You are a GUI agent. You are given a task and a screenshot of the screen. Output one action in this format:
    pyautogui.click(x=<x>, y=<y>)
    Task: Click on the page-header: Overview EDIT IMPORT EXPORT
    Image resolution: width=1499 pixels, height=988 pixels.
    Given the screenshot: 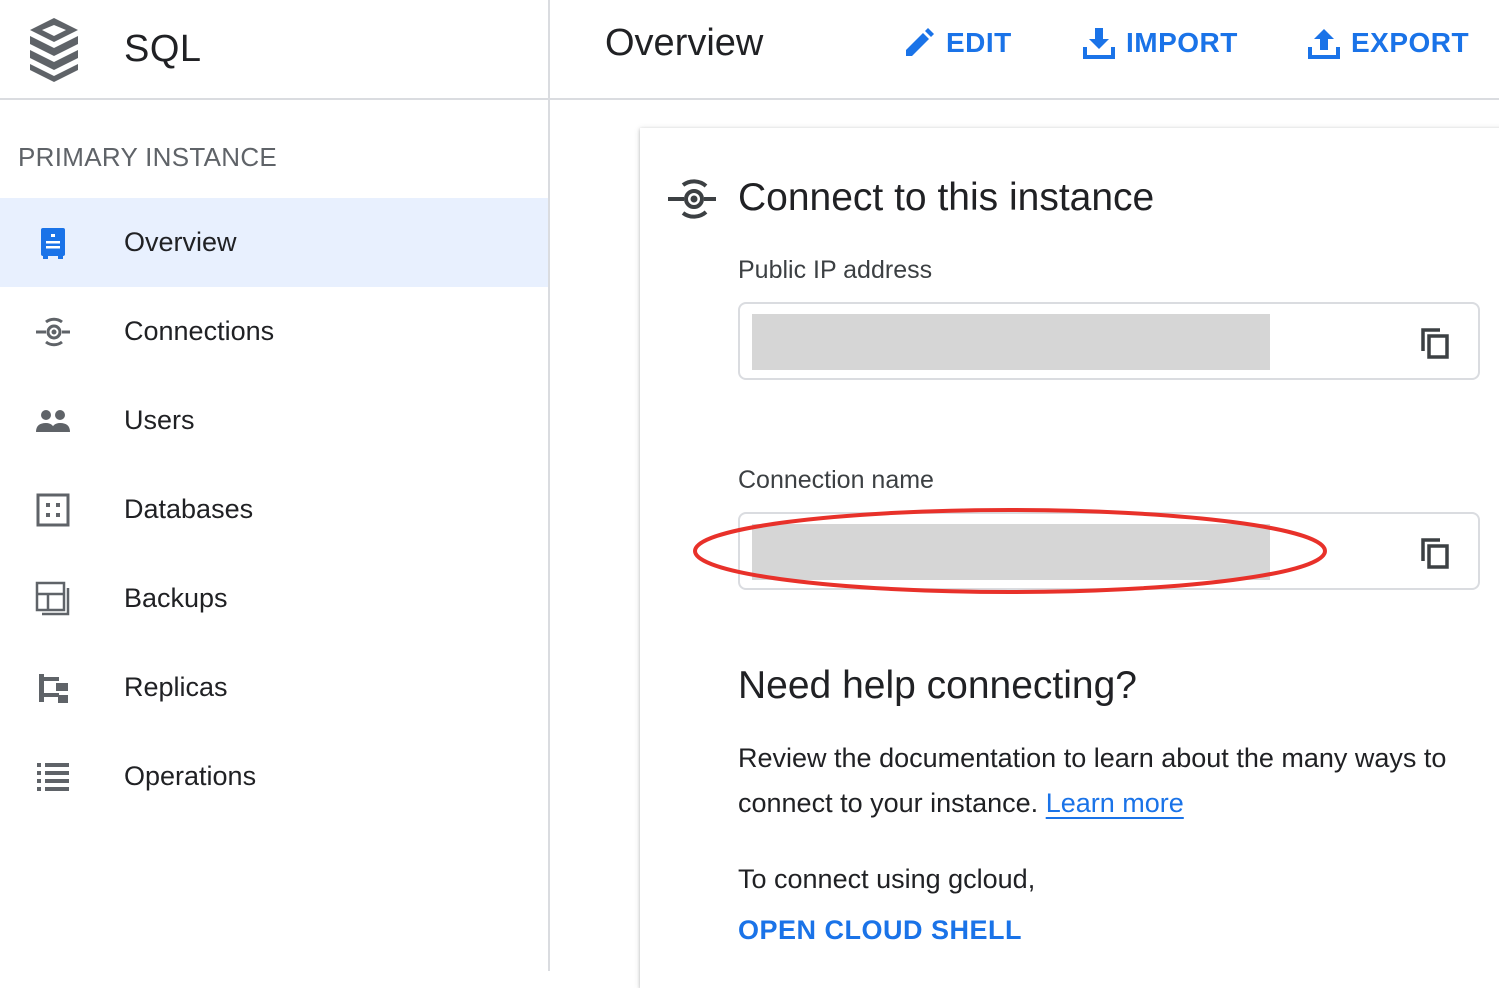 What is the action you would take?
    pyautogui.click(x=1024, y=50)
    